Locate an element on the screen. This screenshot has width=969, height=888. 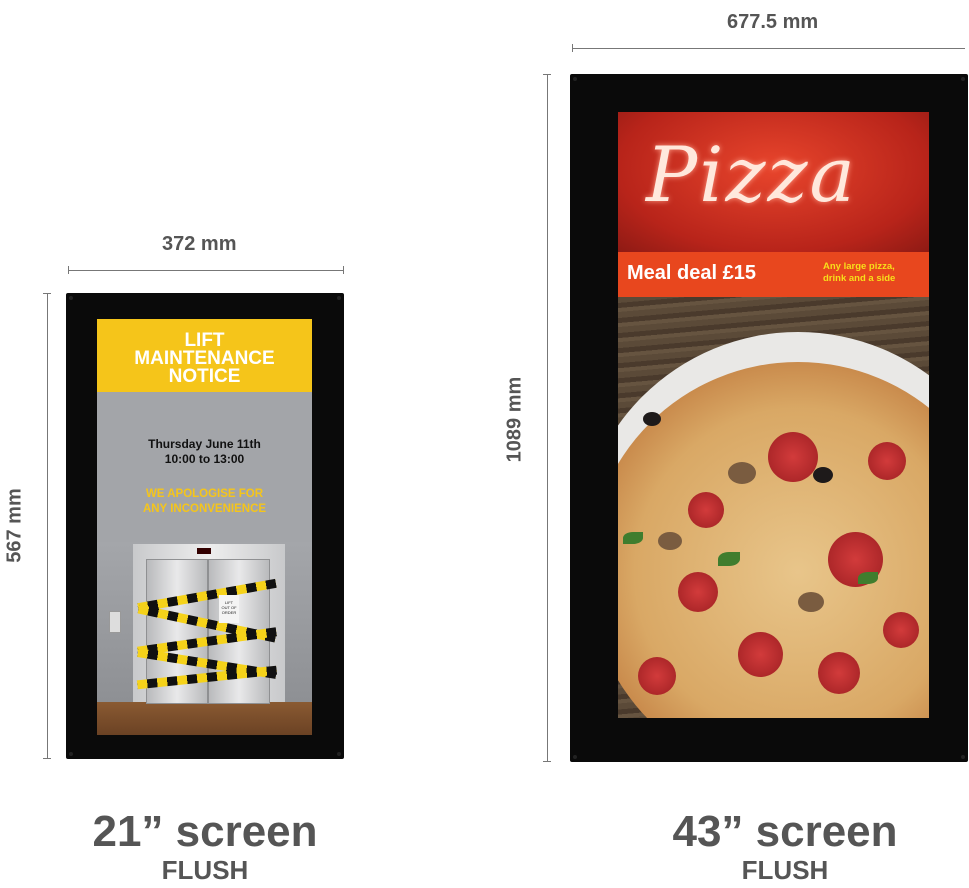
offer-detail-line: Any large pizza, is located at coordinates (859, 266).